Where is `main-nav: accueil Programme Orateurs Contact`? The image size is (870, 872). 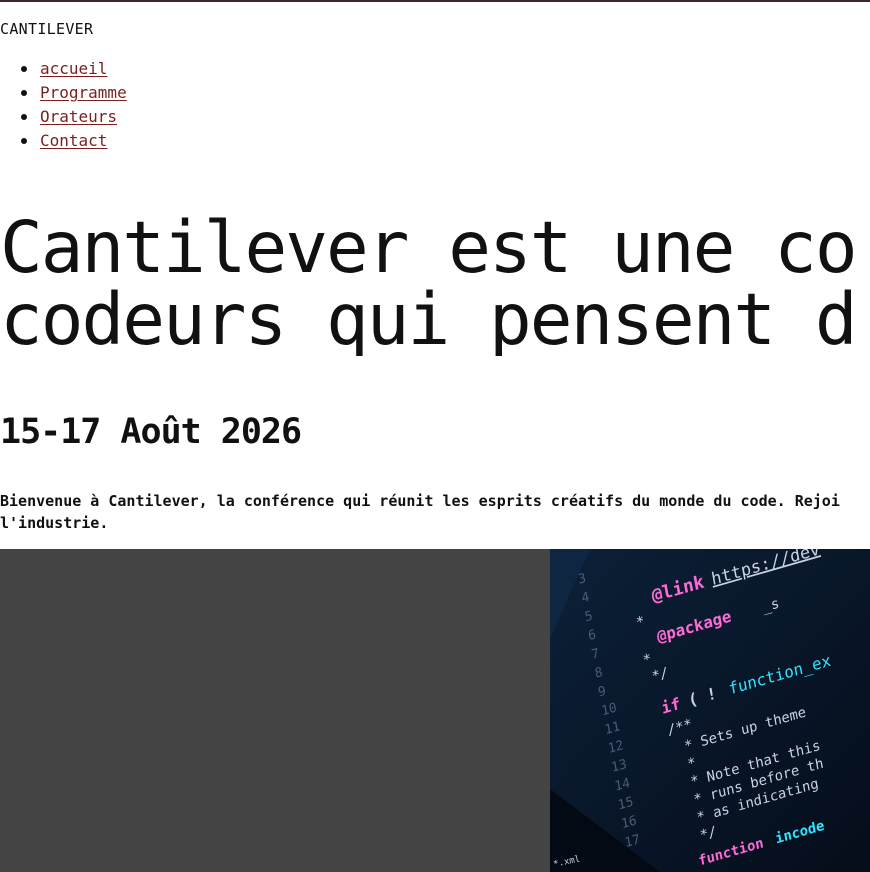 main-nav: accueil Programme Orateurs Contact is located at coordinates (63, 105).